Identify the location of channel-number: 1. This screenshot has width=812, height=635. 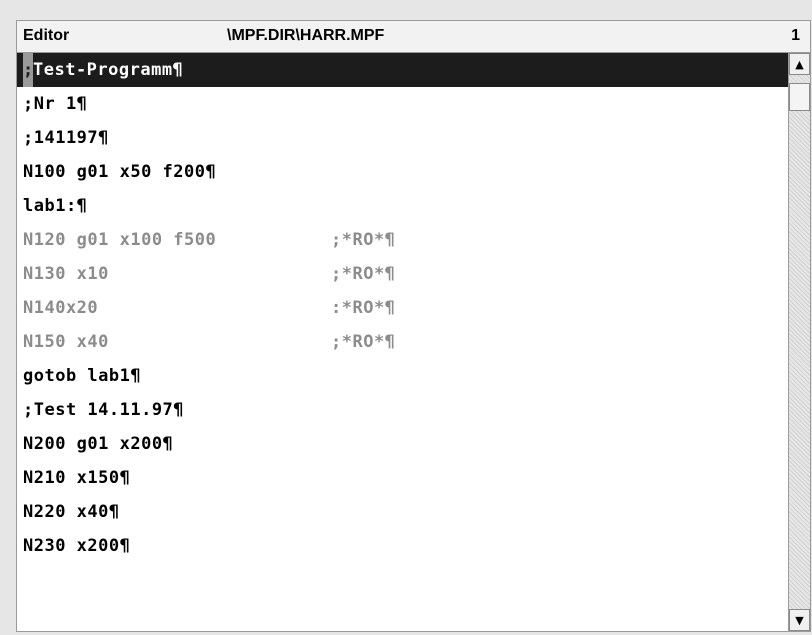
(795, 35).